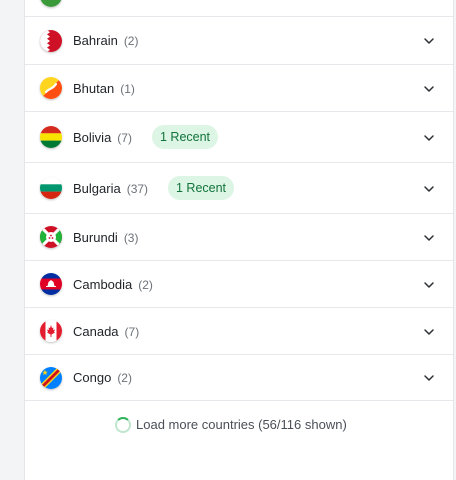 The image size is (456, 480). Describe the element at coordinates (239, 283) in the screenshot. I see `country-row-cambodia: Cambodia (2)` at that location.